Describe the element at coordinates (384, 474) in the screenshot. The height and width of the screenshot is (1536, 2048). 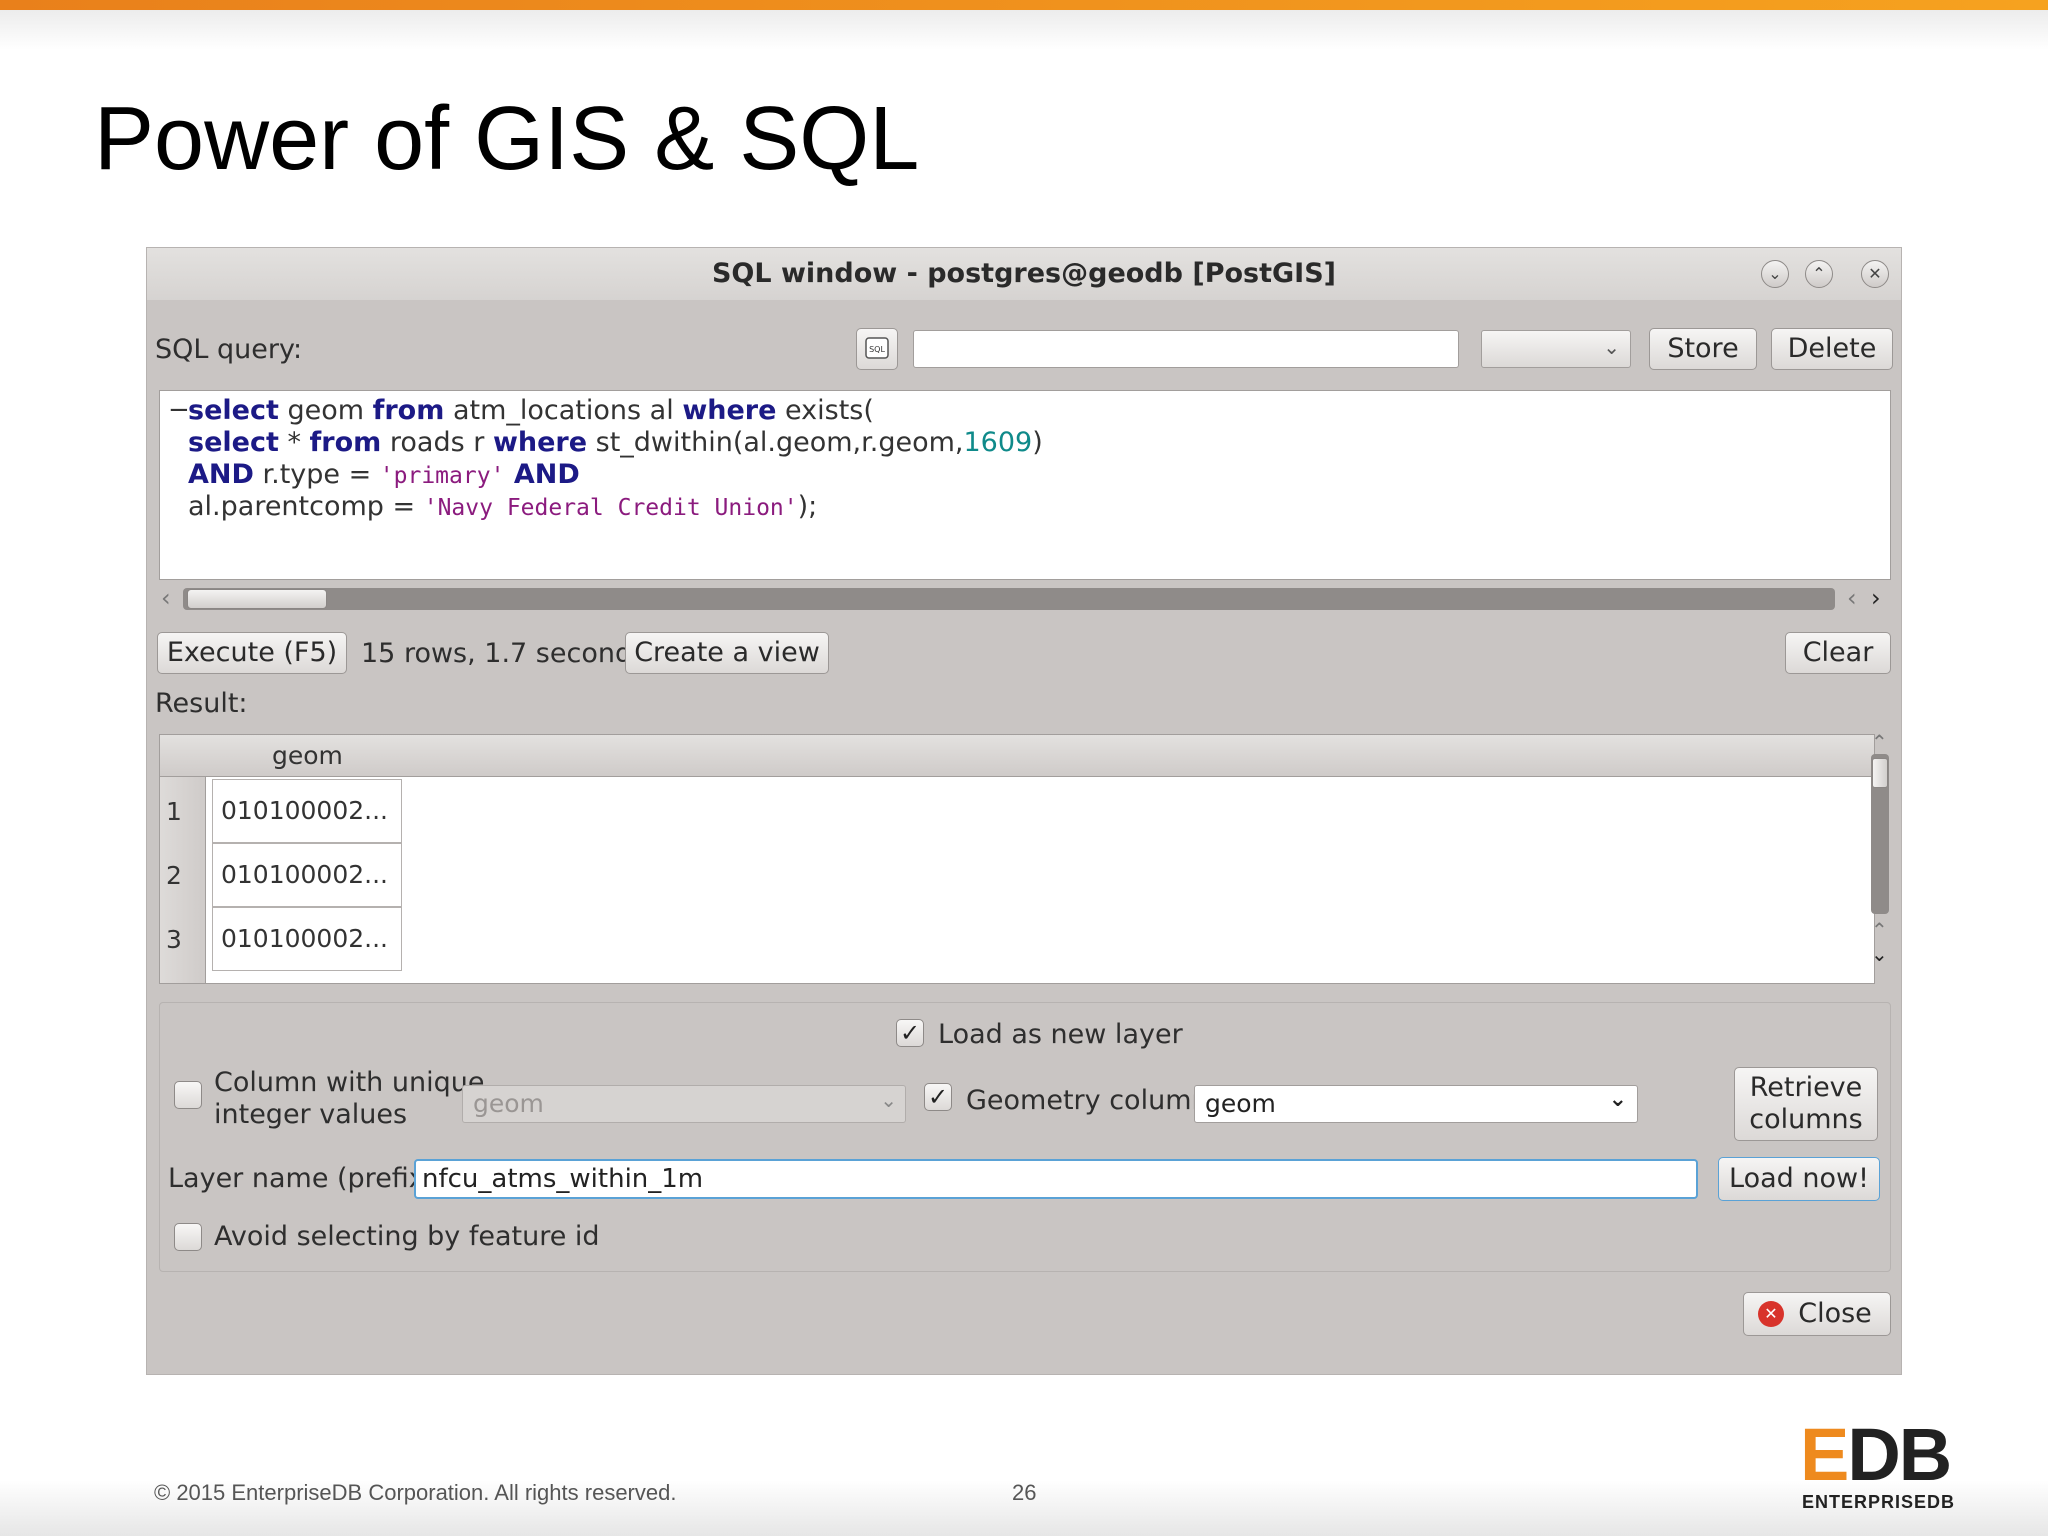
I see `sql-line-3: AND r.type = 'primary' AND` at that location.